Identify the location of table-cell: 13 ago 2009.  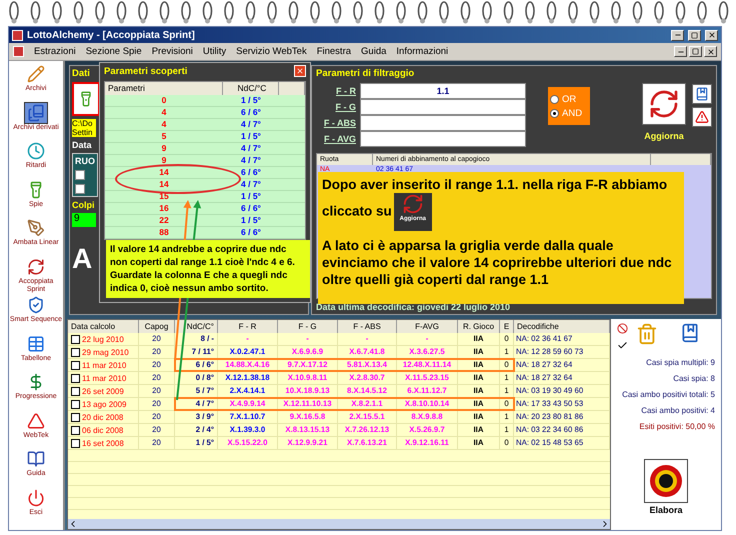
(104, 404).